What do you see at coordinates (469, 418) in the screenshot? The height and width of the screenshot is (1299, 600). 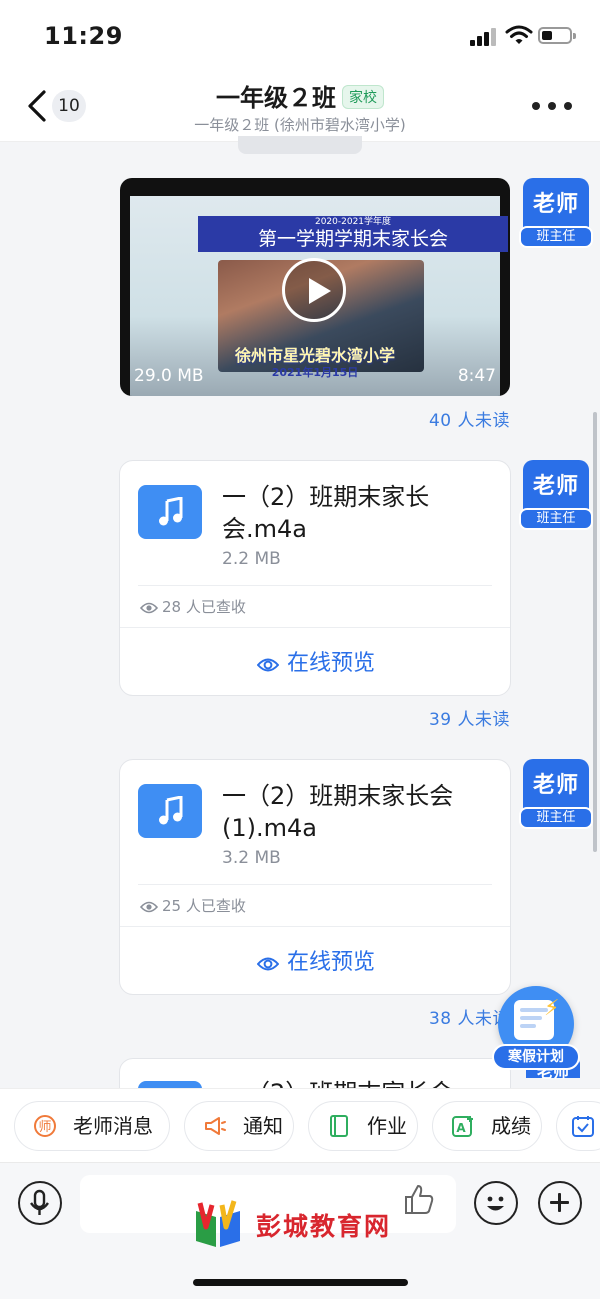 I see `unread-status: 40 人未读` at bounding box center [469, 418].